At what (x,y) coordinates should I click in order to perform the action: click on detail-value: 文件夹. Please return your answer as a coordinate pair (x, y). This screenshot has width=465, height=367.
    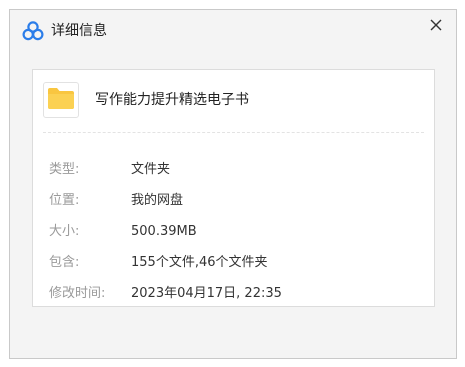
    Looking at the image, I should click on (151, 169).